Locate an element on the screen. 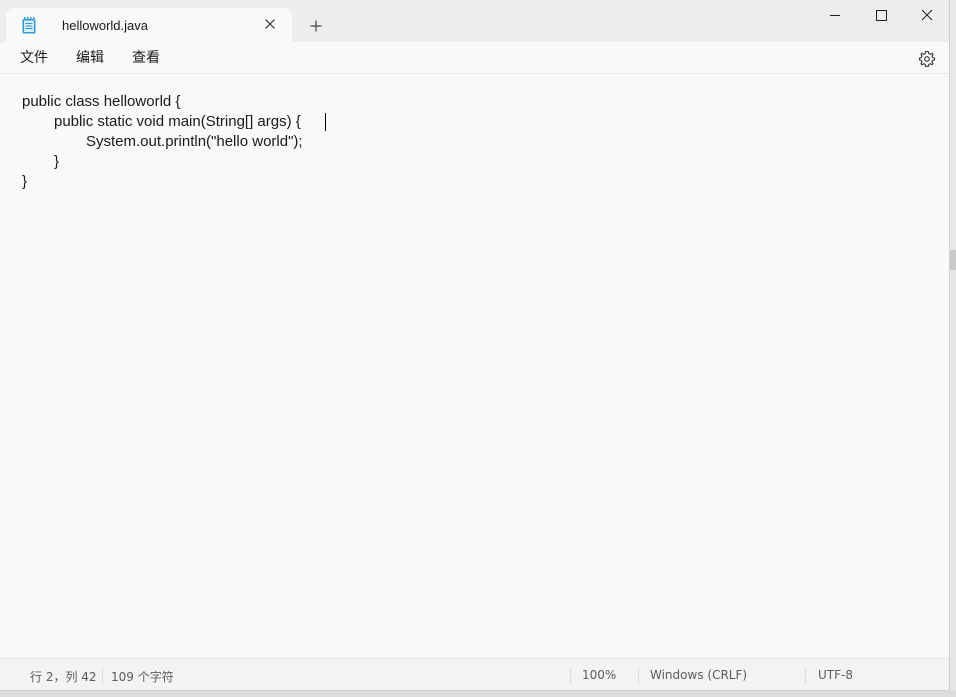 The image size is (956, 697). gear-icon is located at coordinates (927, 59).